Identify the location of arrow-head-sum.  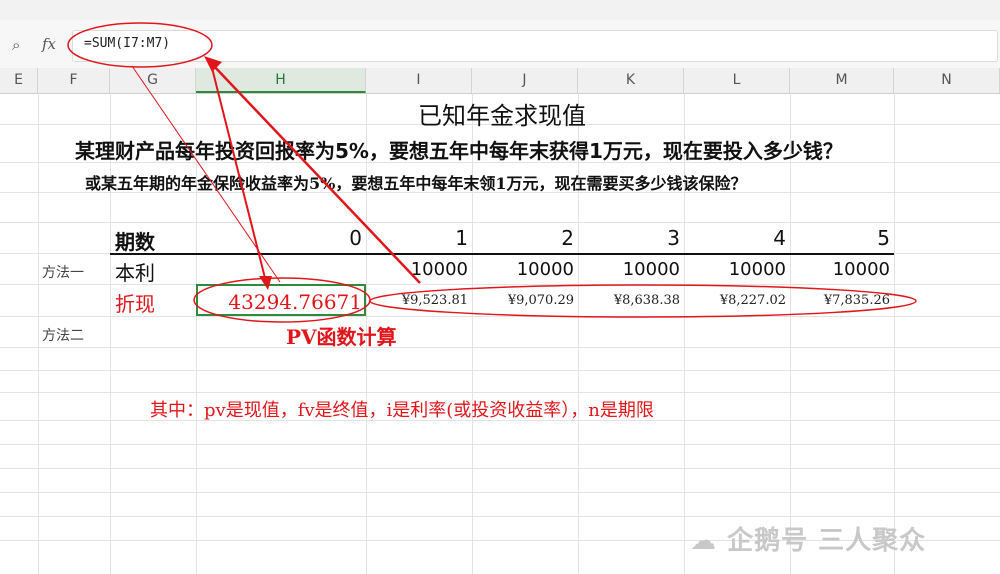
(265, 283).